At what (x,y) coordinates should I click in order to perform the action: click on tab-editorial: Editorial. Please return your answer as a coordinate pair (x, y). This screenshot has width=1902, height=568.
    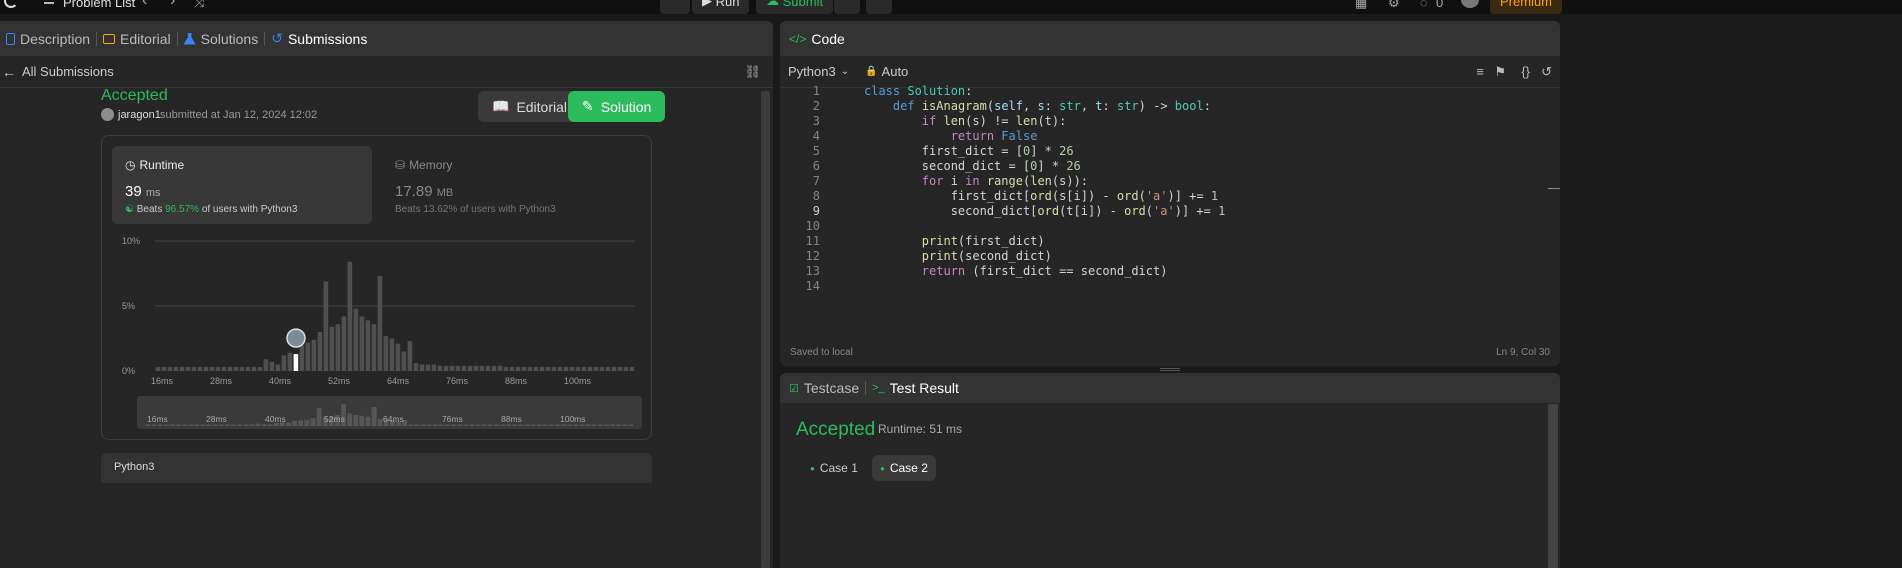
    Looking at the image, I should click on (137, 39).